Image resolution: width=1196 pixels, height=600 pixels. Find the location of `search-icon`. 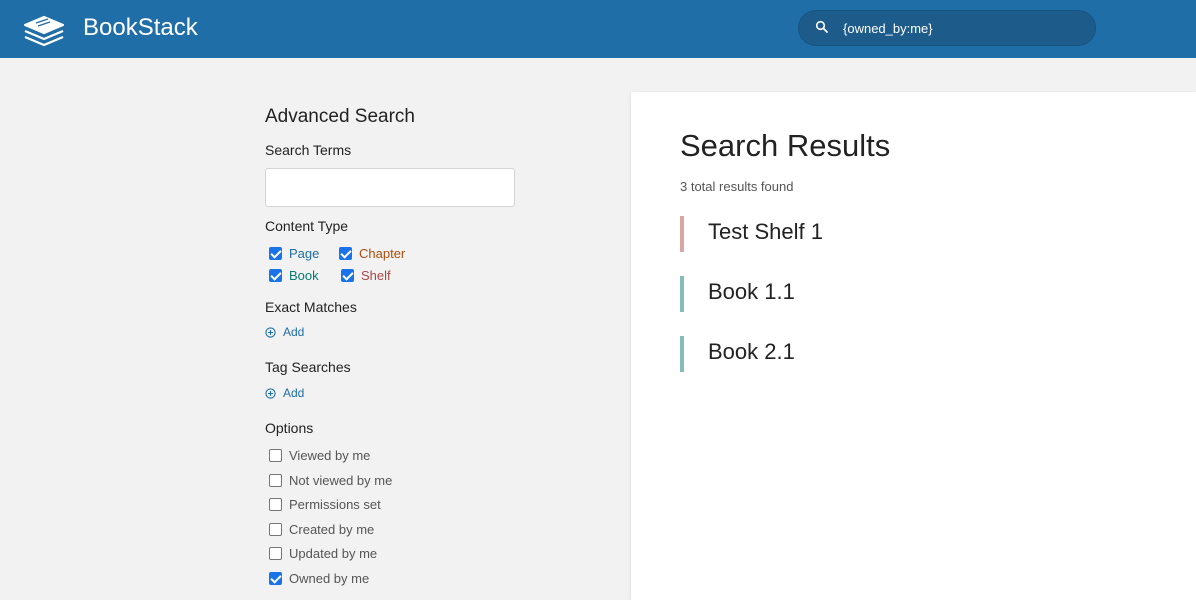

search-icon is located at coordinates (822, 27).